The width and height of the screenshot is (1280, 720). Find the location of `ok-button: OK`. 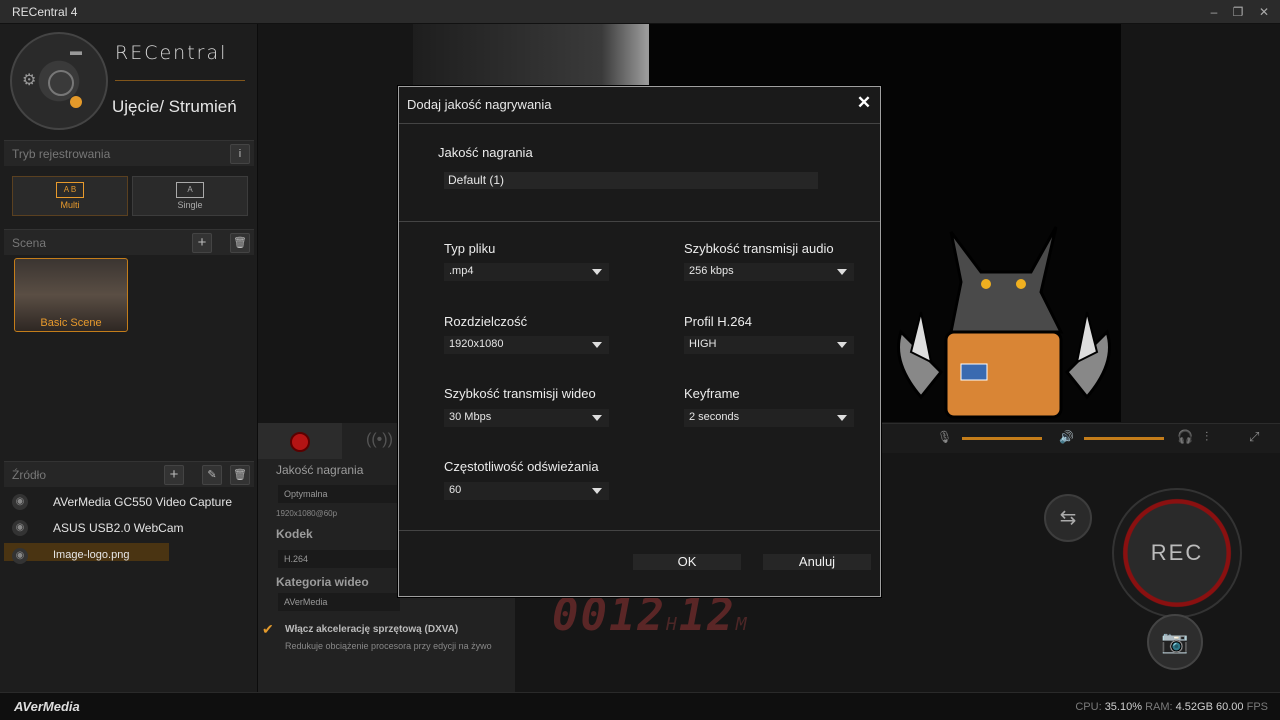

ok-button: OK is located at coordinates (687, 562).